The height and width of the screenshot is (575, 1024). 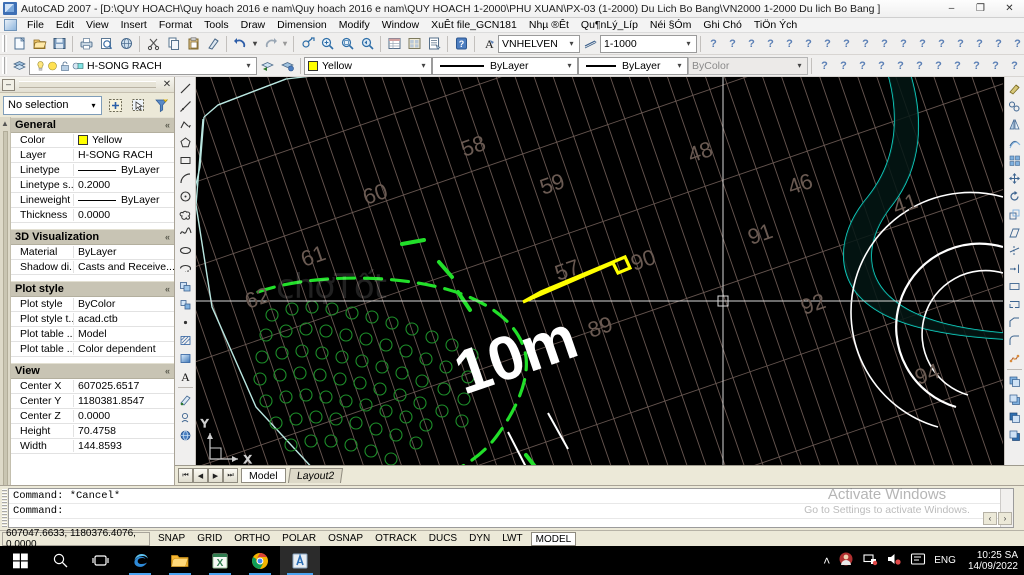 I want to click on tool-palettes-icon, so click(x=434, y=43).